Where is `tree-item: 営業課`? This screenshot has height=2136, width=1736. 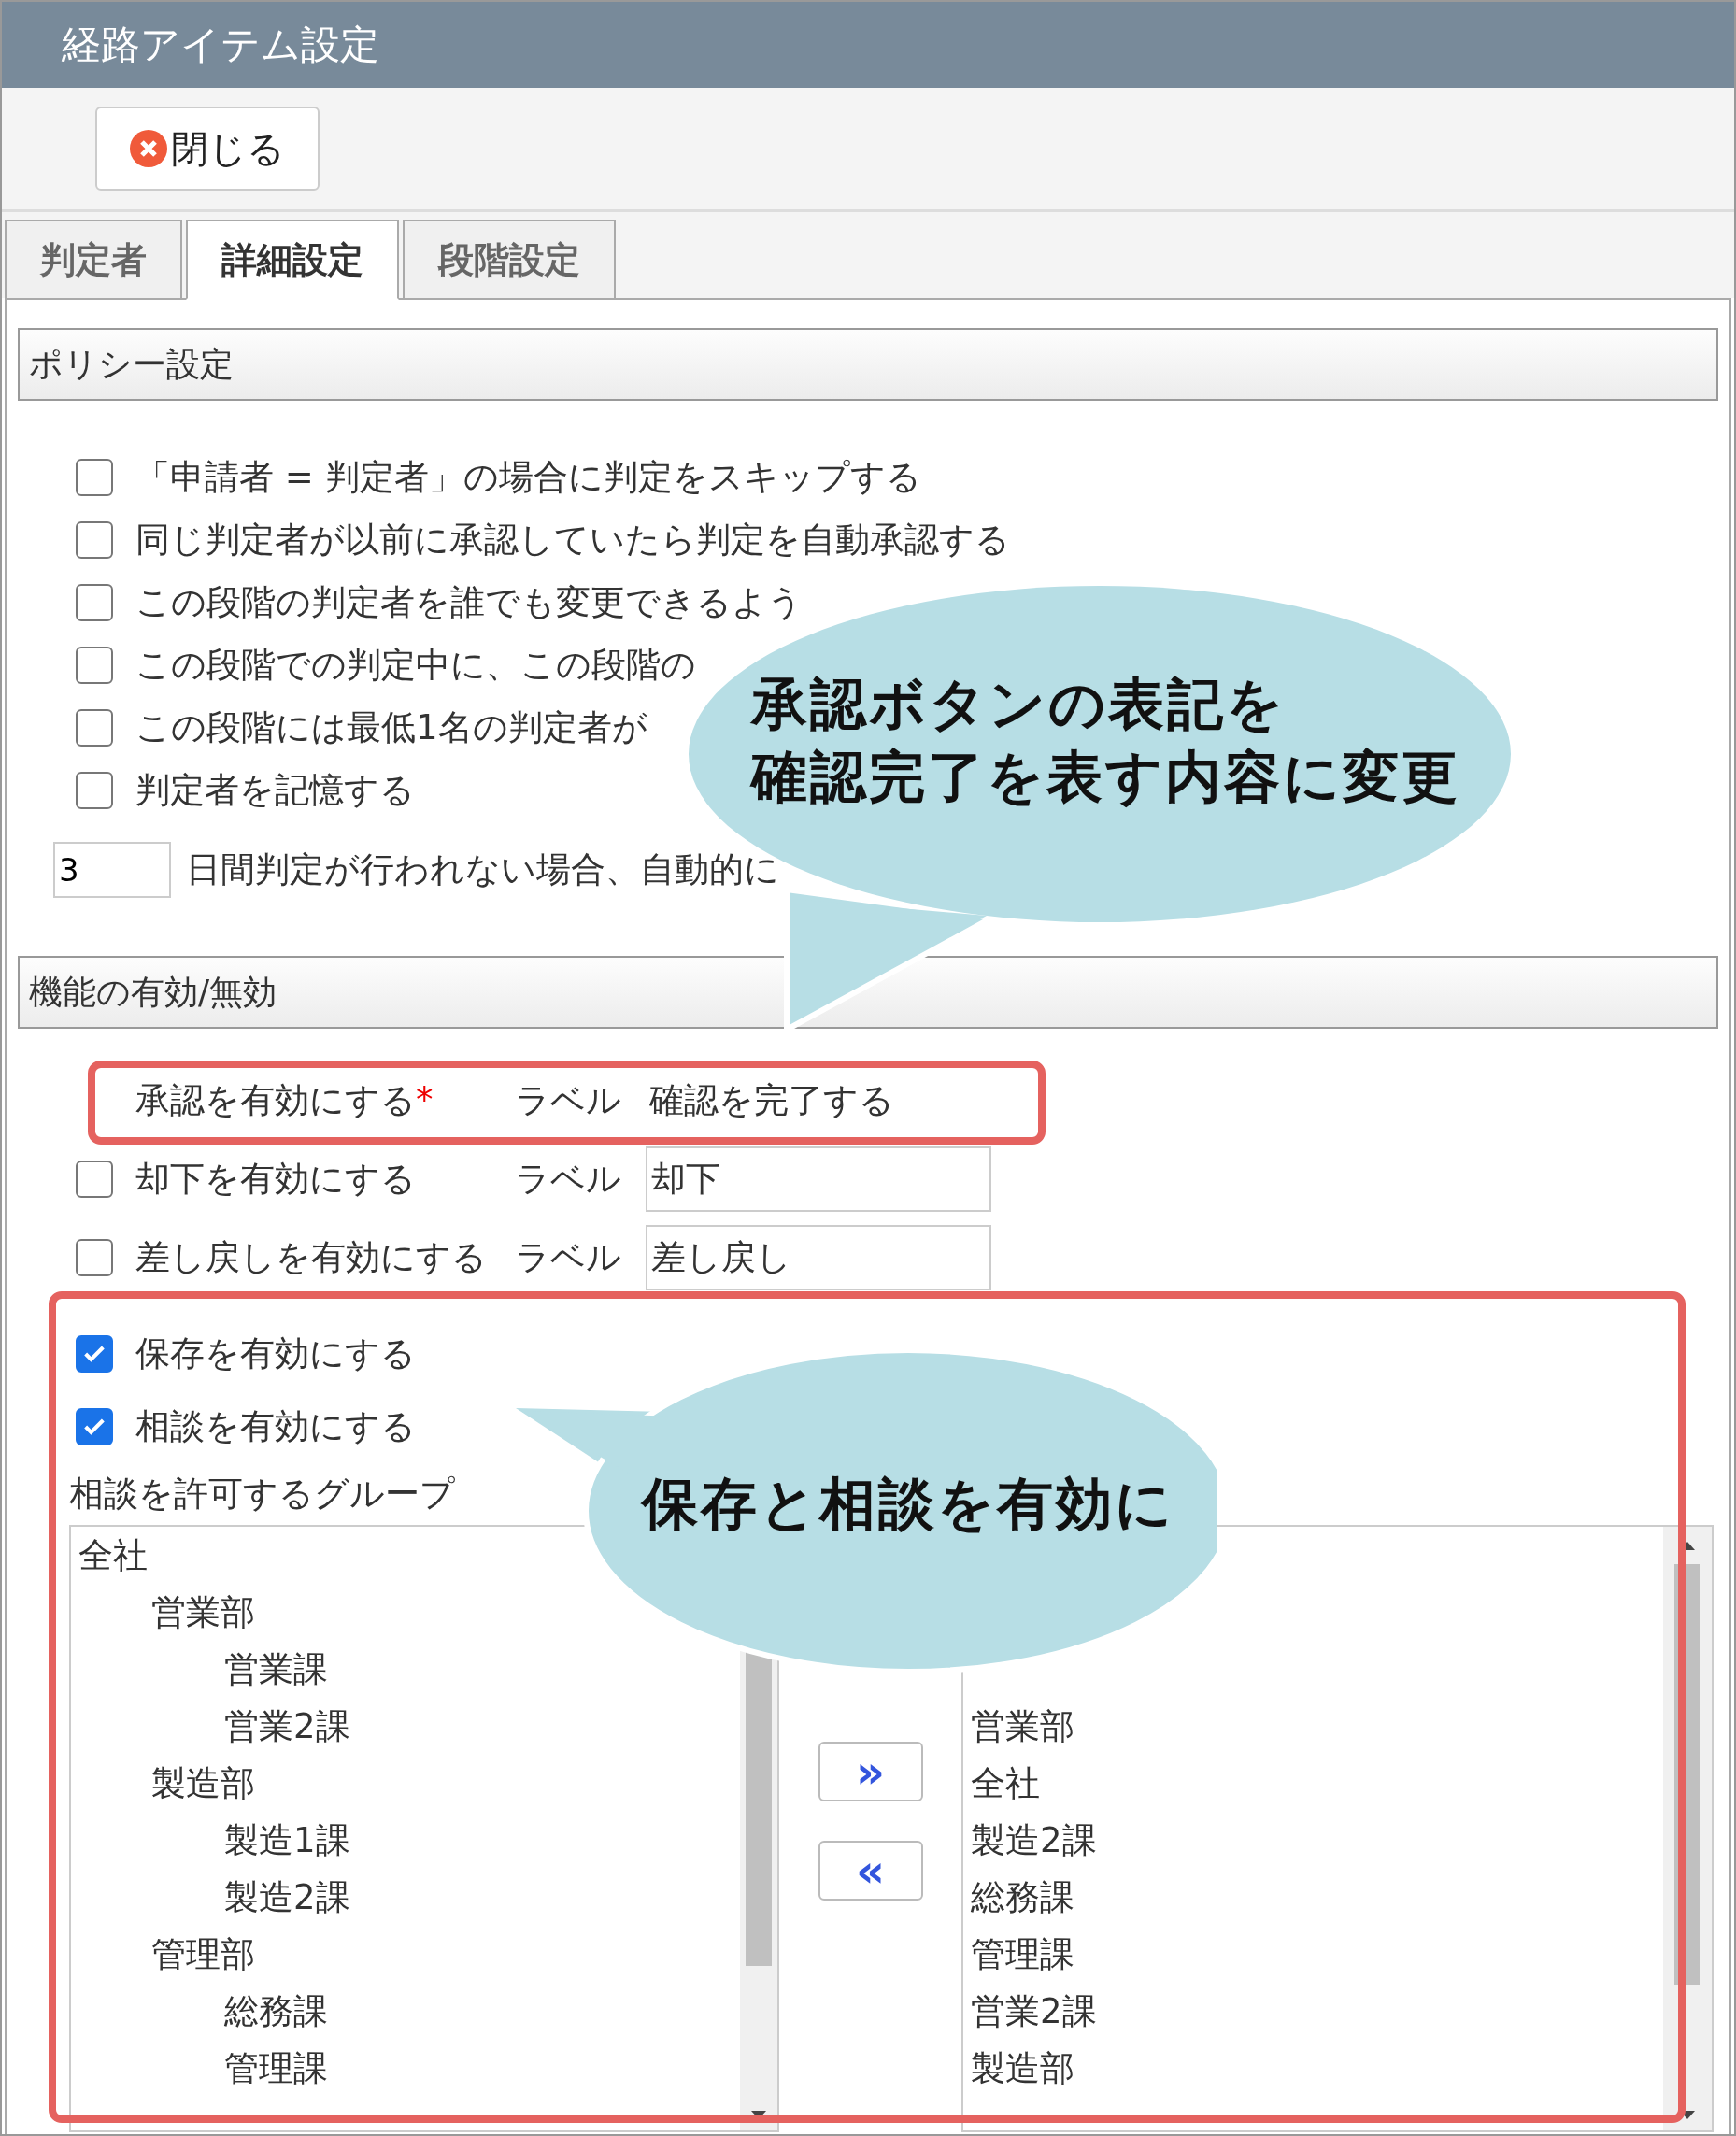
tree-item: 営業課 is located at coordinates (276, 1669).